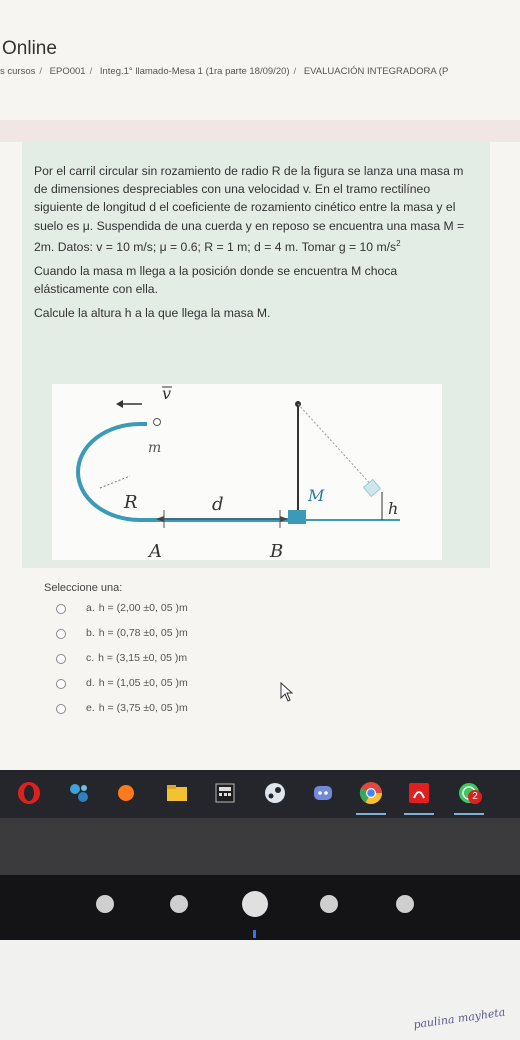 The height and width of the screenshot is (1040, 520). I want to click on breadcrumb-item-courses: s cursos, so click(17, 71).